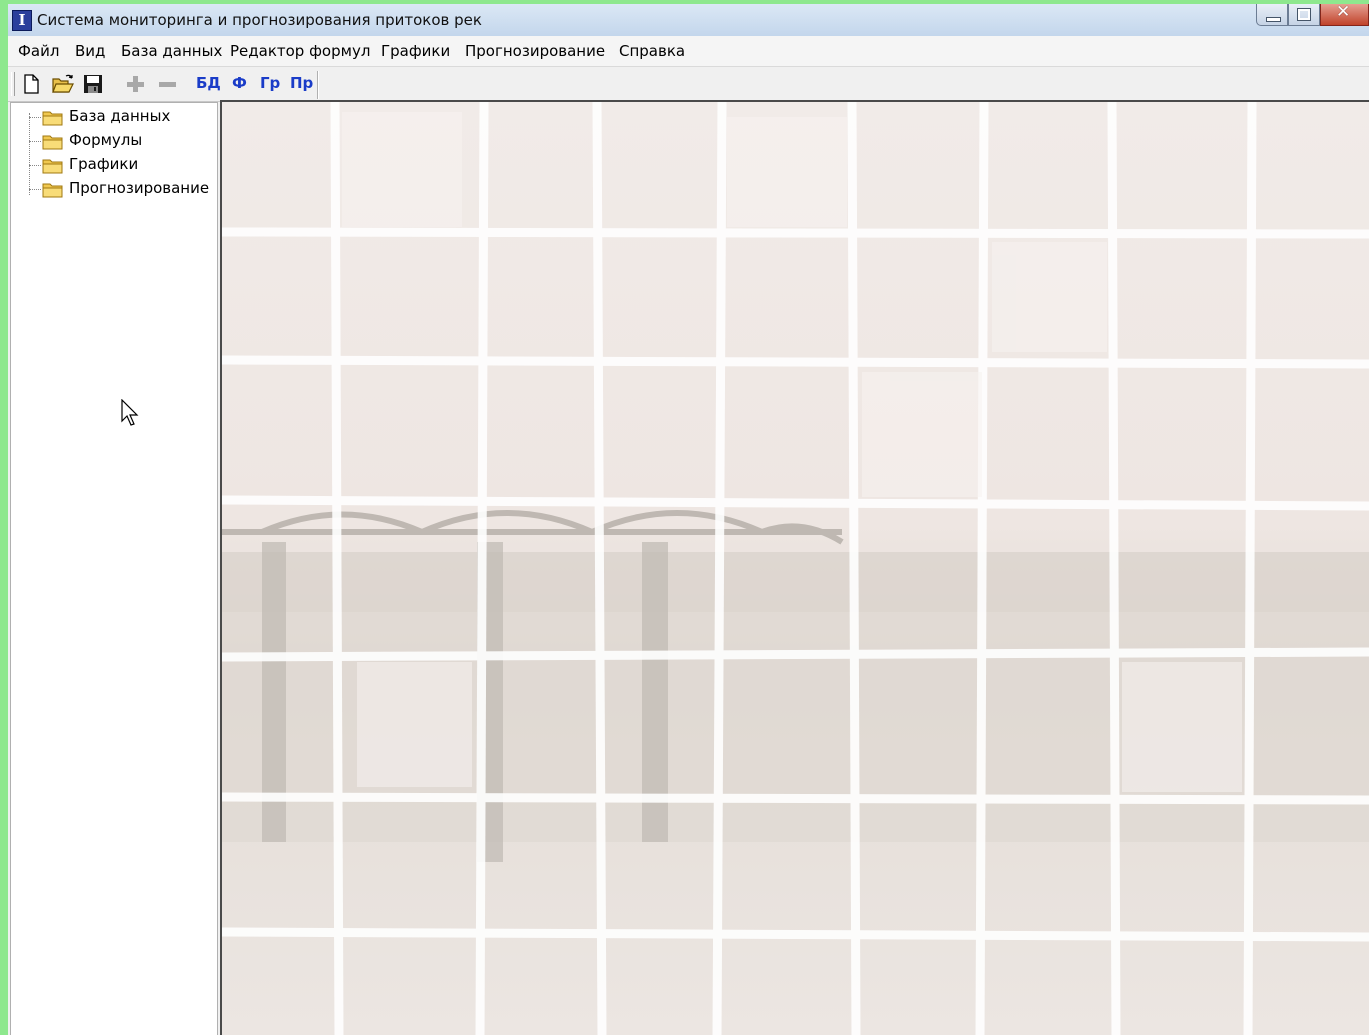 This screenshot has height=1035, width=1369. Describe the element at coordinates (22, 20) in the screenshot. I see `app-icon: I` at that location.